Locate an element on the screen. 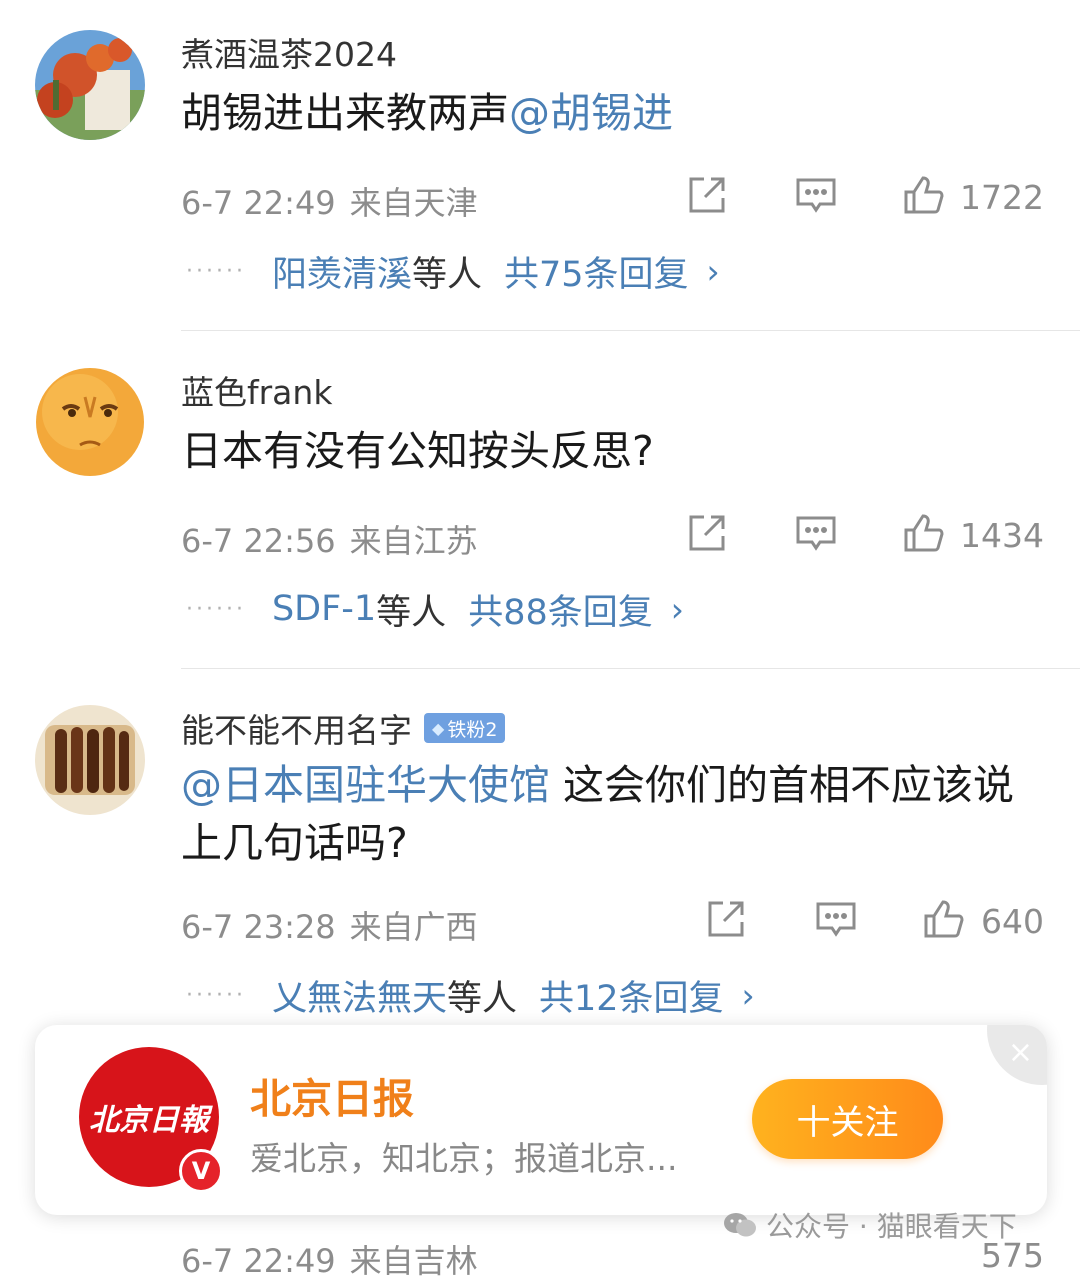  username: 煮酒温茶2024 is located at coordinates (289, 52).